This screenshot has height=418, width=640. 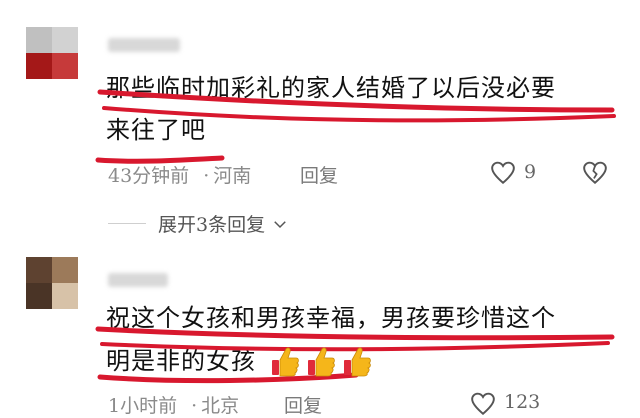 I want to click on comment-text-line-2: 明是非的女孩, so click(x=181, y=361).